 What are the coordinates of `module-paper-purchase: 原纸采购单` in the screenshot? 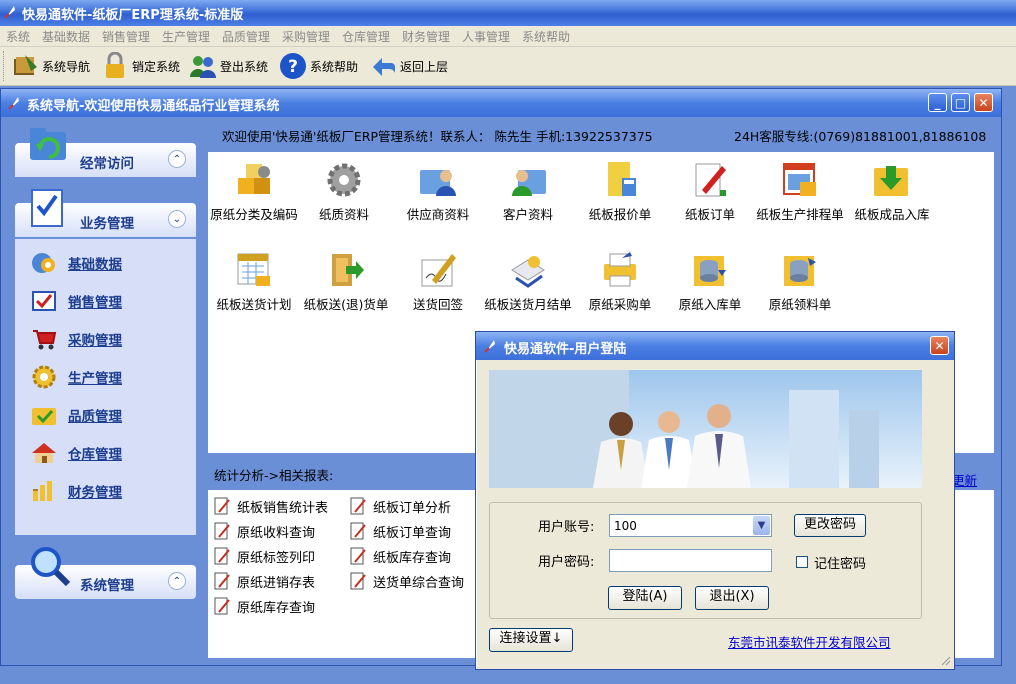 It's located at (620, 280).